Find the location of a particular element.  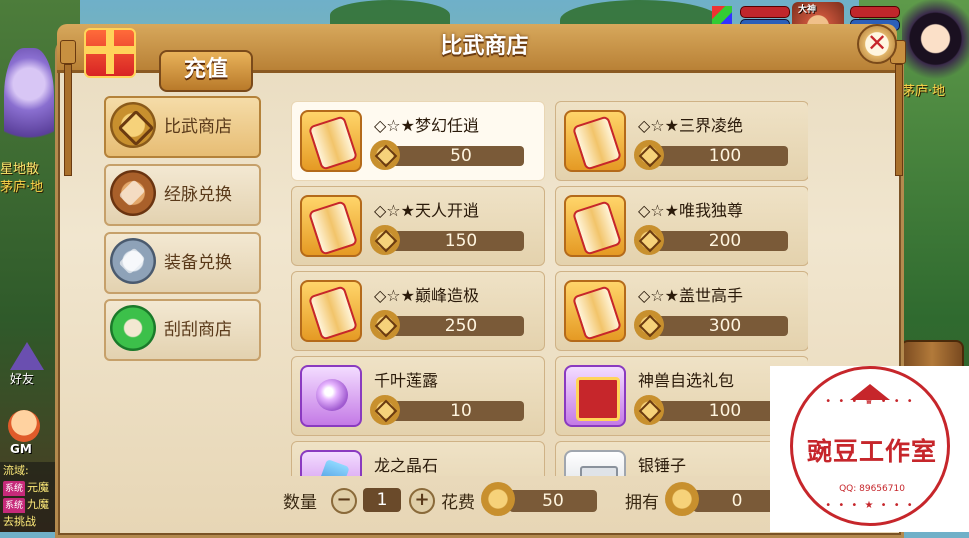

crystal-icon is located at coordinates (331, 463).